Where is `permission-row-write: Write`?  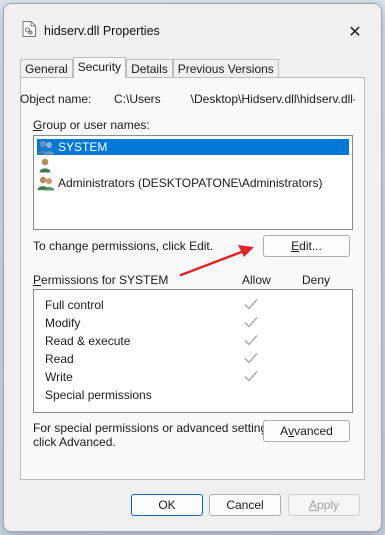
permission-row-write: Write is located at coordinates (195, 377).